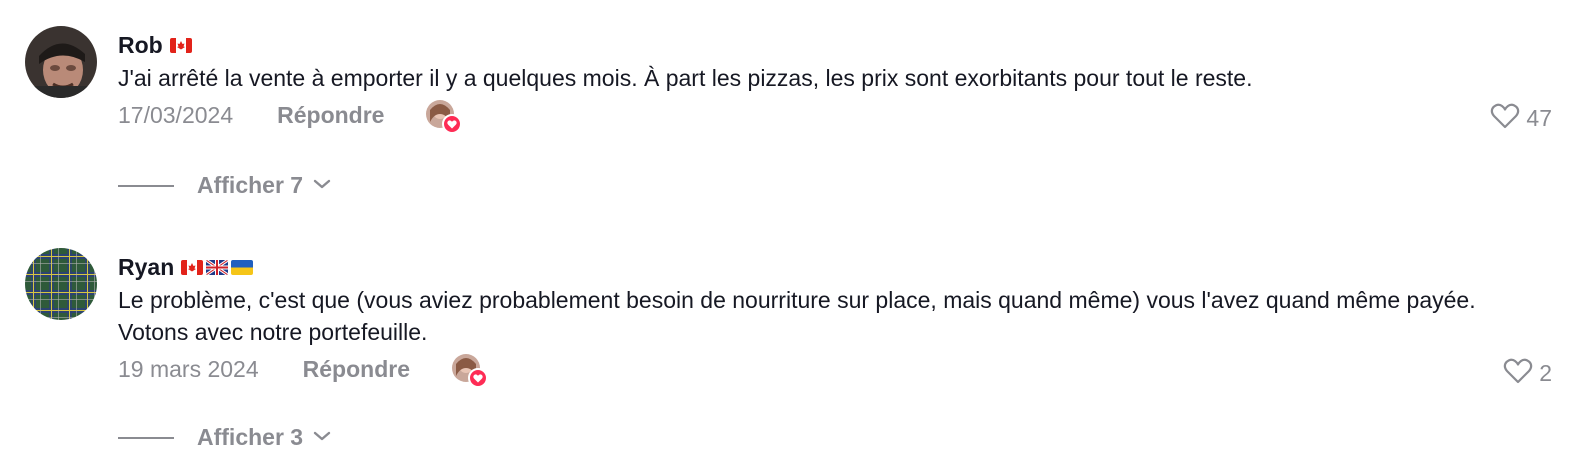 The height and width of the screenshot is (451, 1582). Describe the element at coordinates (250, 437) in the screenshot. I see `view-replies-label: Afficher 3` at that location.